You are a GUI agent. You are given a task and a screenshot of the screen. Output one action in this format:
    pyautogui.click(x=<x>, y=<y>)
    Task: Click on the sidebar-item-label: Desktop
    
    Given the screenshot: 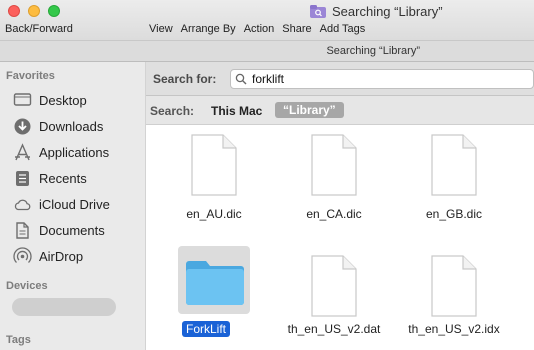 What is the action you would take?
    pyautogui.click(x=63, y=100)
    